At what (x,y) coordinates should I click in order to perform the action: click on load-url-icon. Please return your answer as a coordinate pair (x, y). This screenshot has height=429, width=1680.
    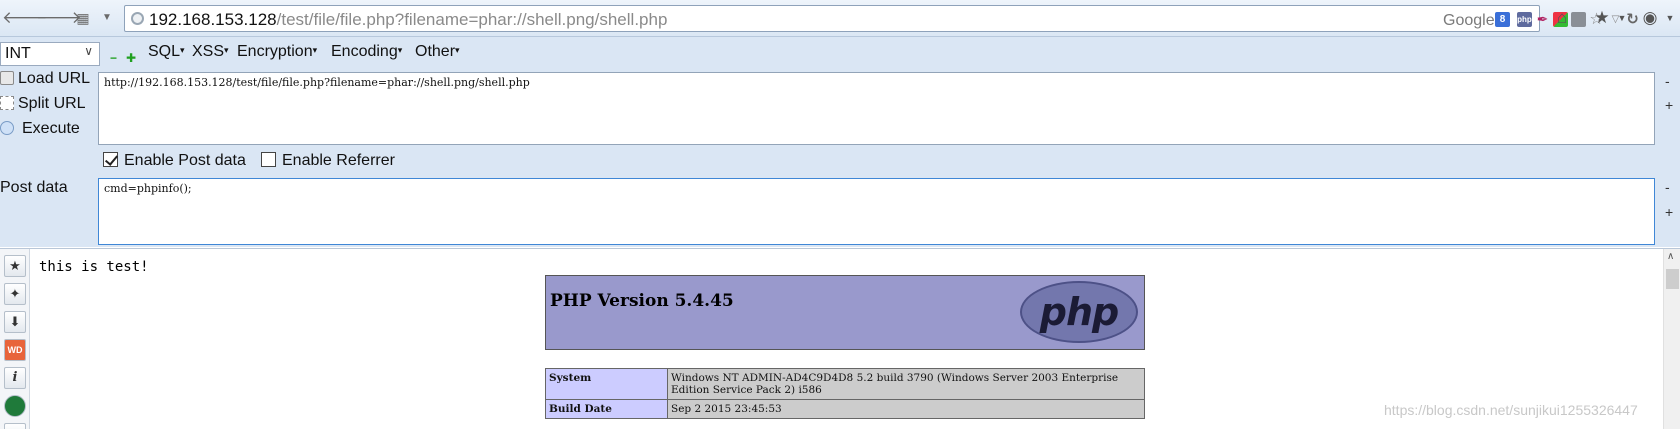
    Looking at the image, I should click on (7, 78).